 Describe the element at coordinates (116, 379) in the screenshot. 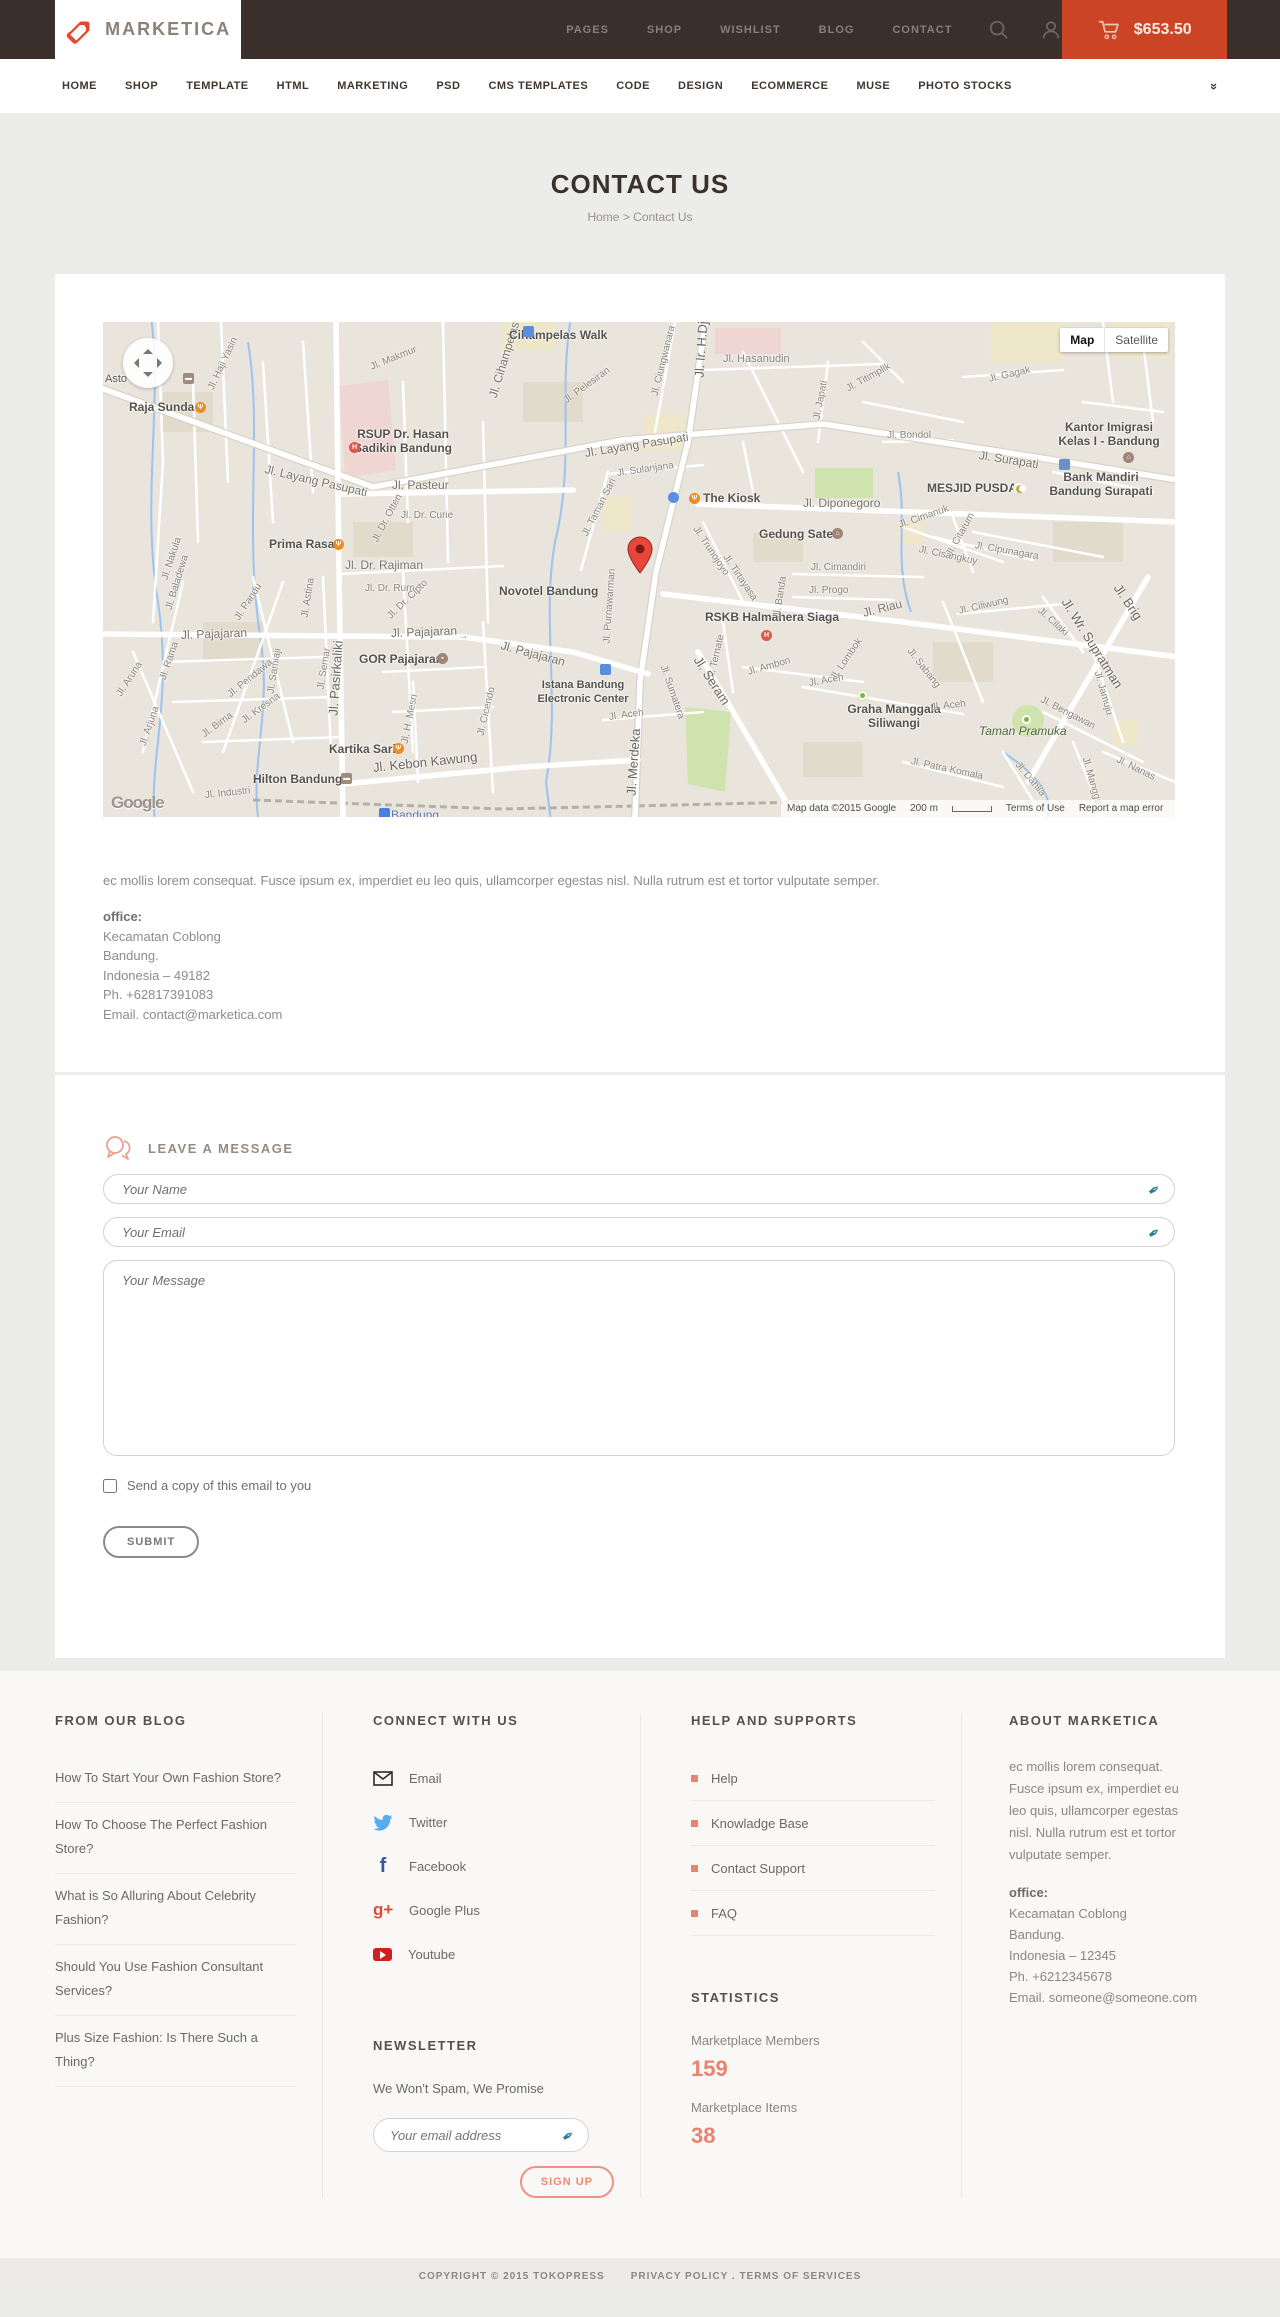

I see `map-label: Asto` at that location.